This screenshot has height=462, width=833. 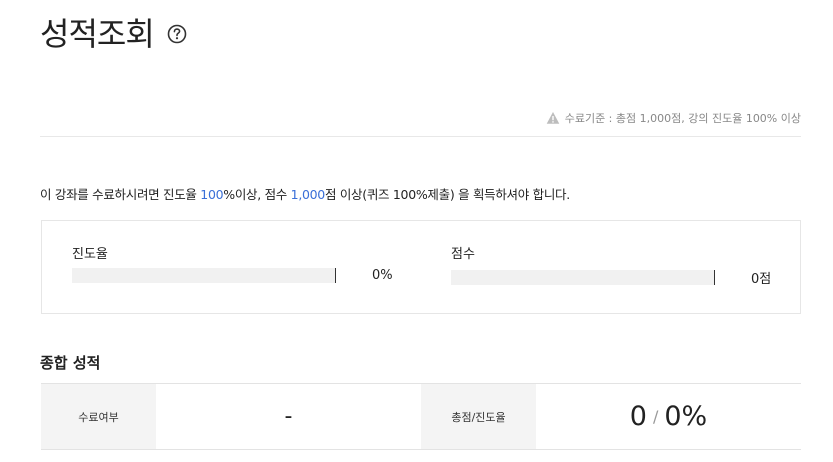 I want to click on section-title: 종합 성적, so click(x=70, y=363).